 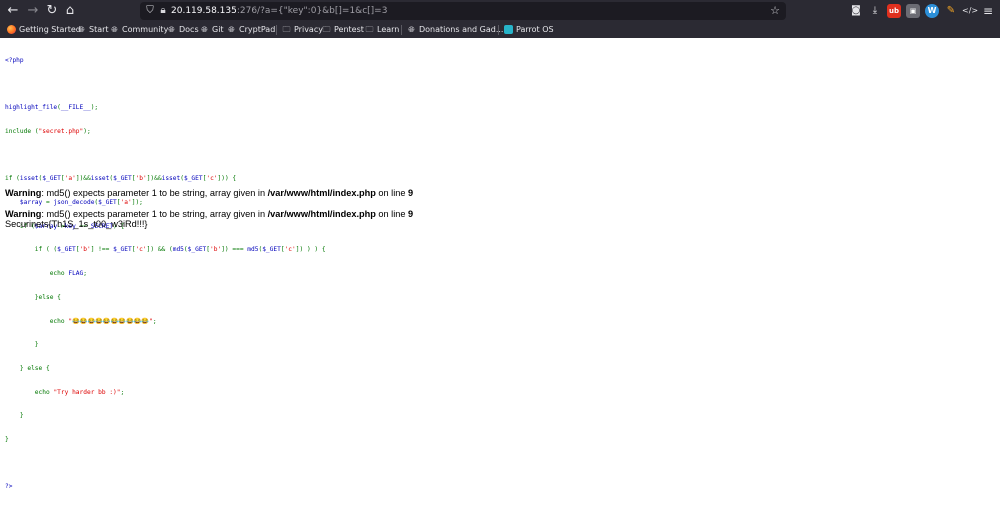 I want to click on devtools-icon: </>, so click(x=970, y=11).